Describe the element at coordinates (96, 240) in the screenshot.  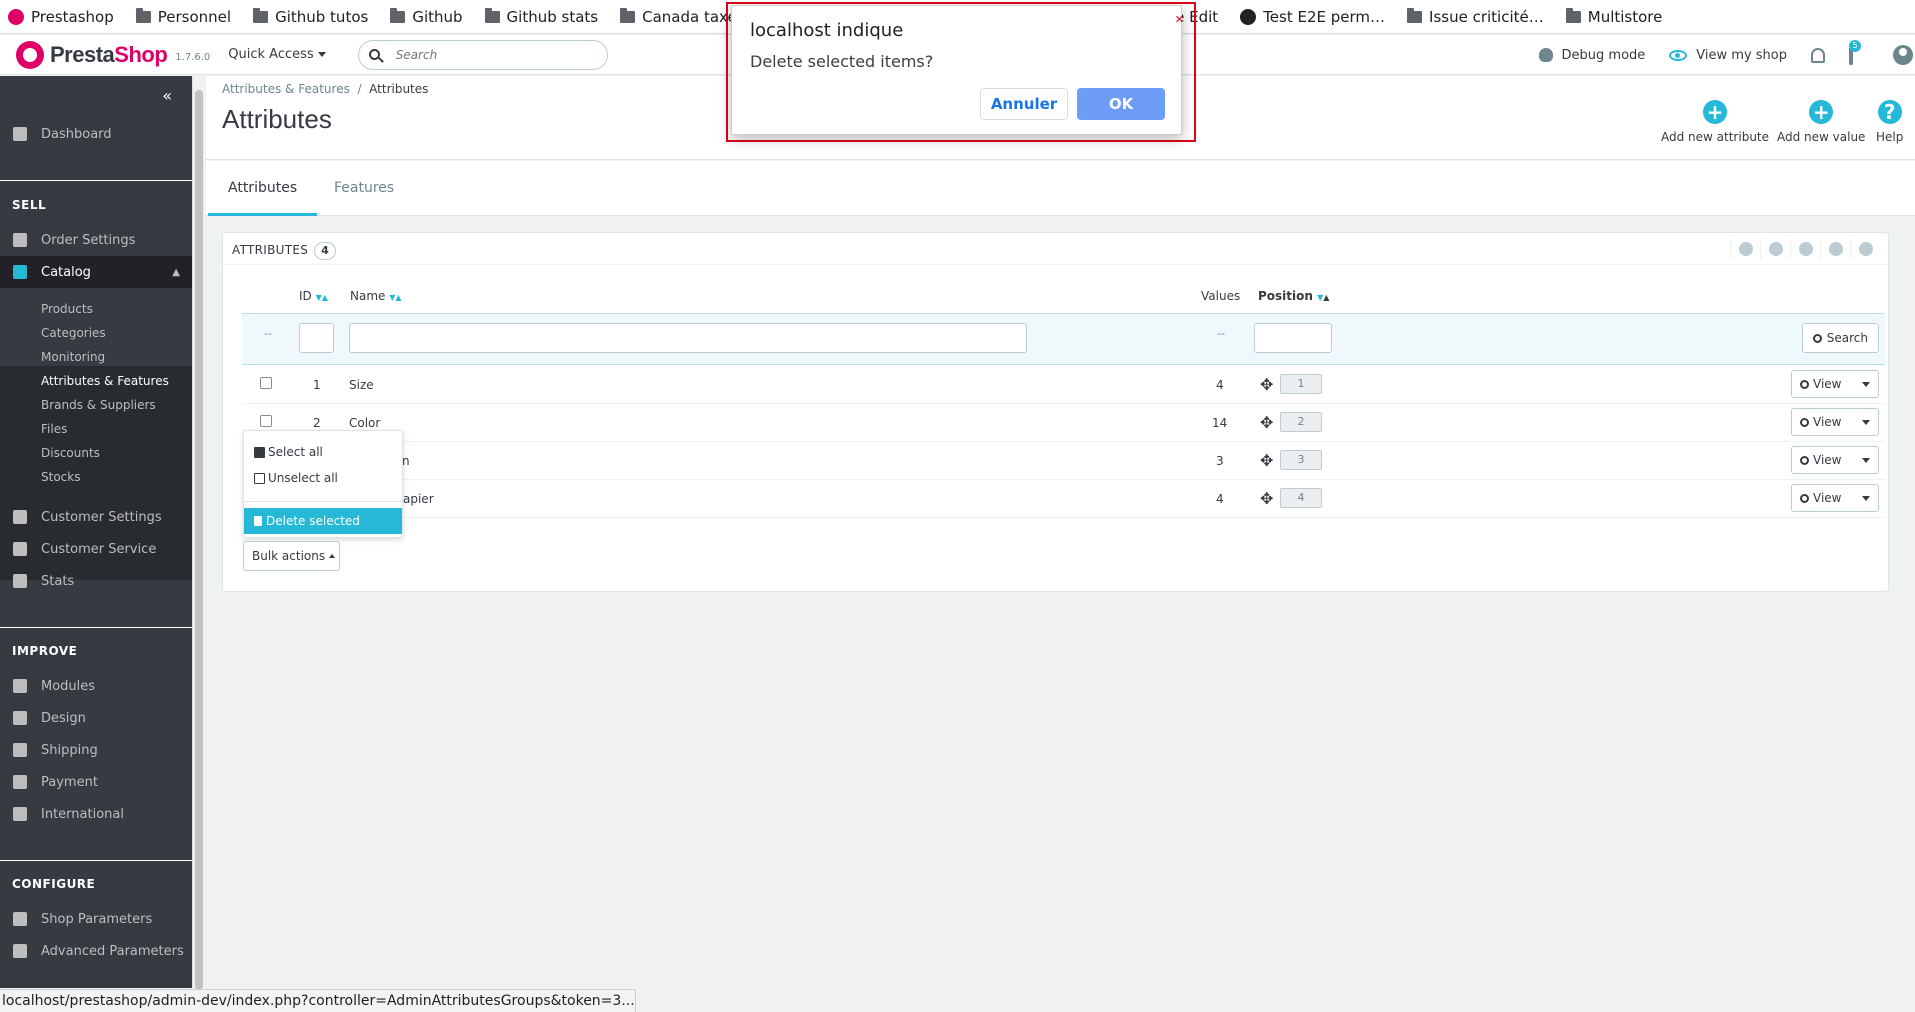
I see `sidebar-item-order-settings: Order Settings` at that location.